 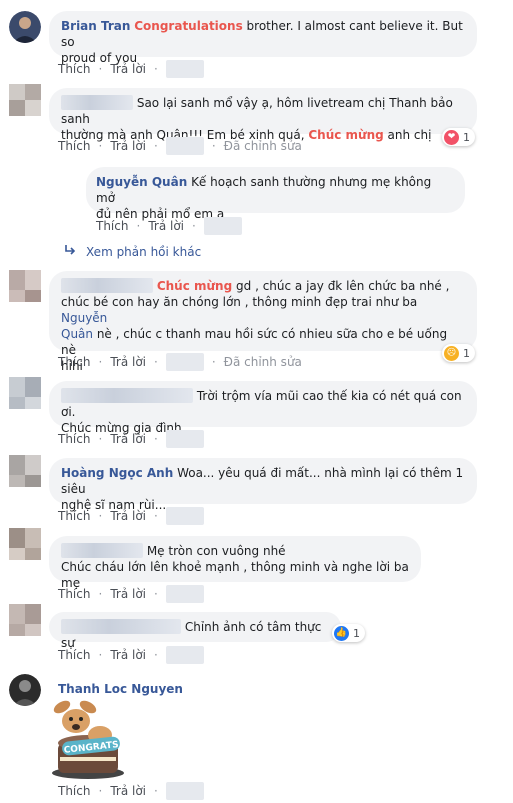 I want to click on congrats-sticker: CONGRATS, so click(x=88, y=740).